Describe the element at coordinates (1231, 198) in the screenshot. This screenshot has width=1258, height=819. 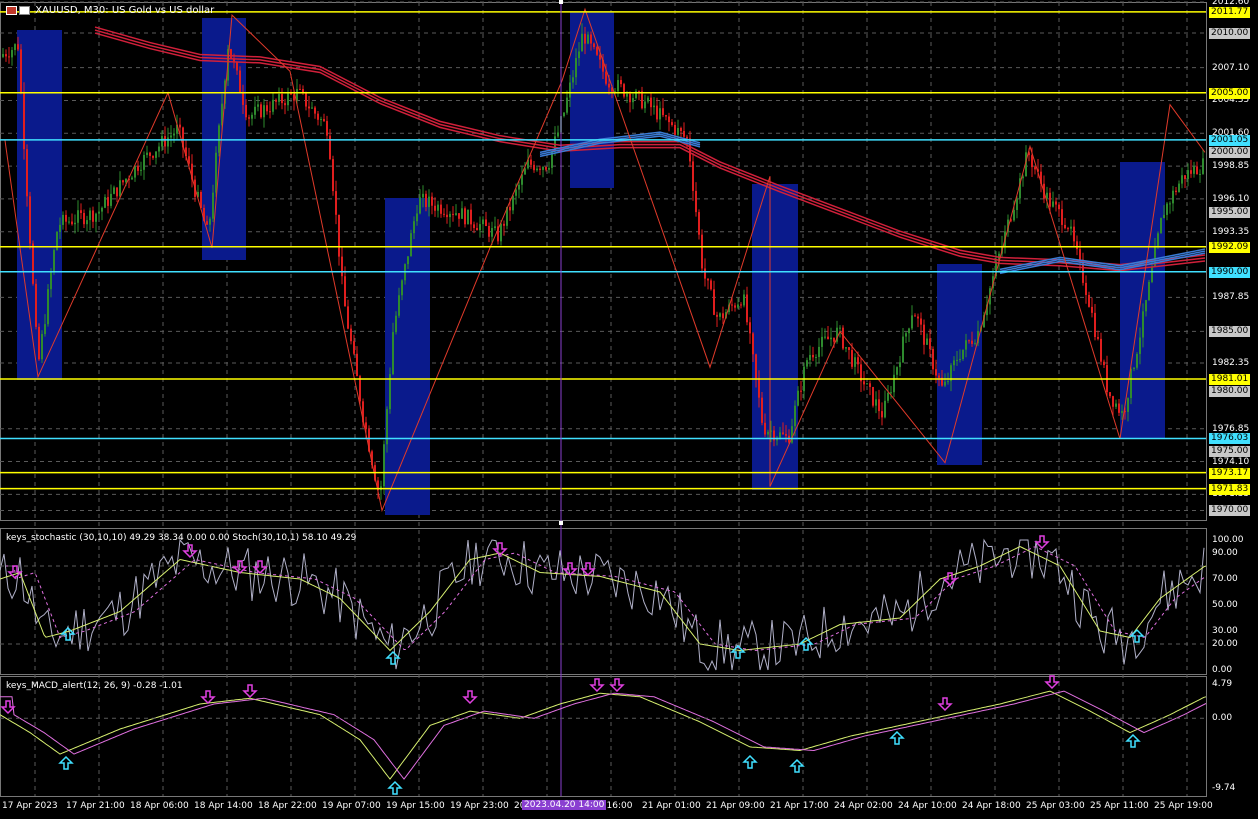
I see `price-axis-label: 1996.10` at that location.